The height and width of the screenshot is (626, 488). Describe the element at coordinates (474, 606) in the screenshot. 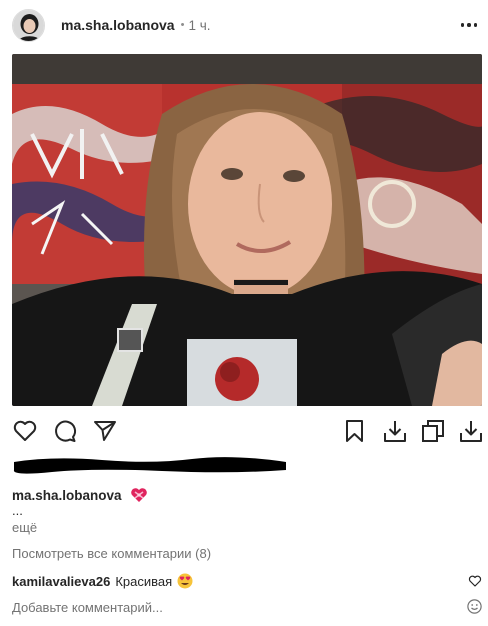

I see `smile-emoji-icon` at that location.